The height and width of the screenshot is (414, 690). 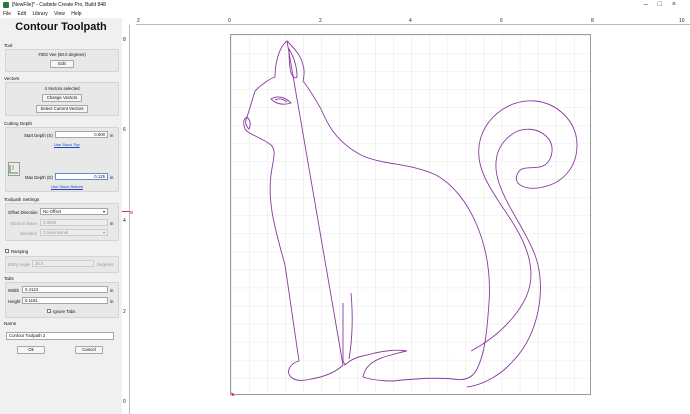 What do you see at coordinates (39, 177) in the screenshot?
I see `max-depth-label: Max Depth (D)` at bounding box center [39, 177].